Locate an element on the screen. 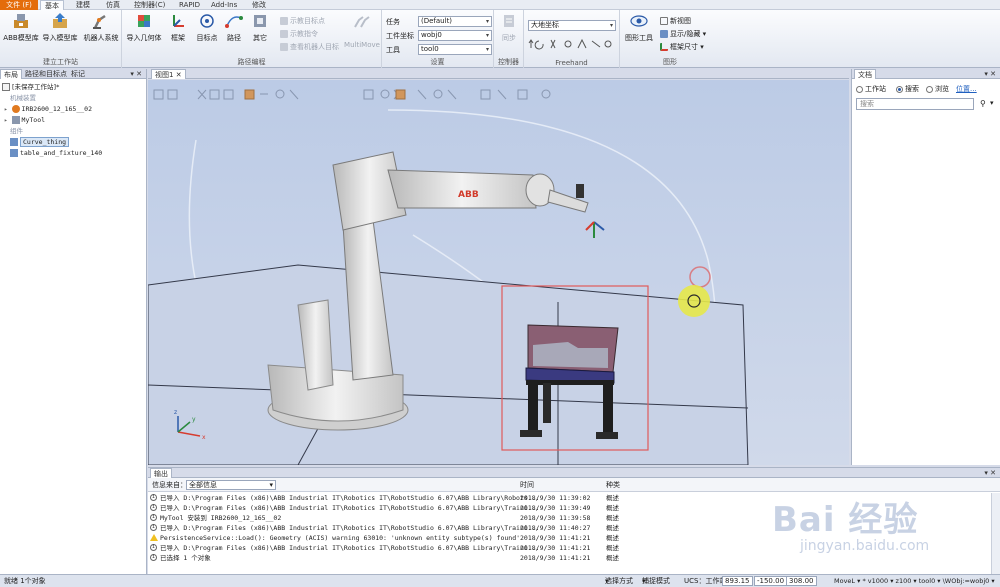 Image resolution: width=1000 pixels, height=587 pixels. multimove-button: MultiMove is located at coordinates (362, 30).